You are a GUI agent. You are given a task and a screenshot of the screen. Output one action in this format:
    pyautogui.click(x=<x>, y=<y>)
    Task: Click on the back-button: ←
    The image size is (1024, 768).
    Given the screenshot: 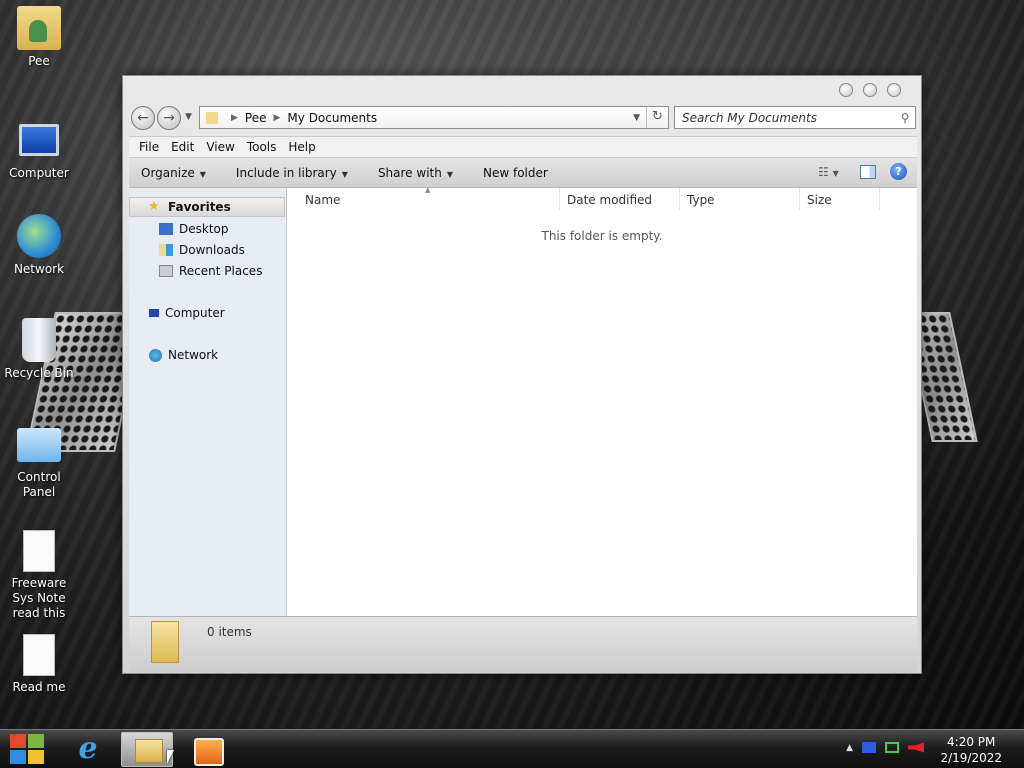 What is the action you would take?
    pyautogui.click(x=143, y=118)
    